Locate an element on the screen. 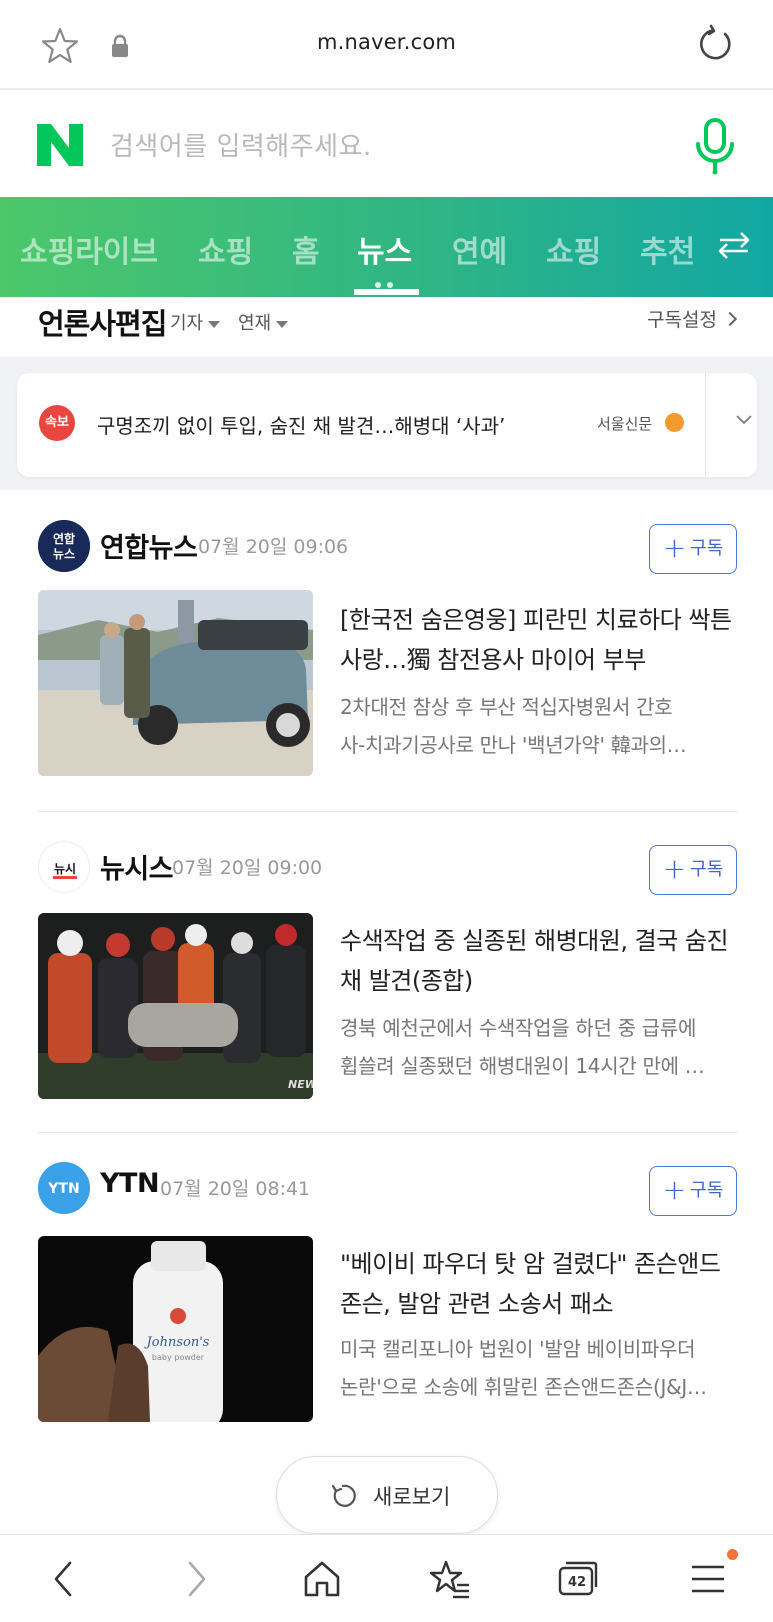 Image resolution: width=773 pixels, height=1622 pixels. microphone-icon is located at coordinates (715, 147).